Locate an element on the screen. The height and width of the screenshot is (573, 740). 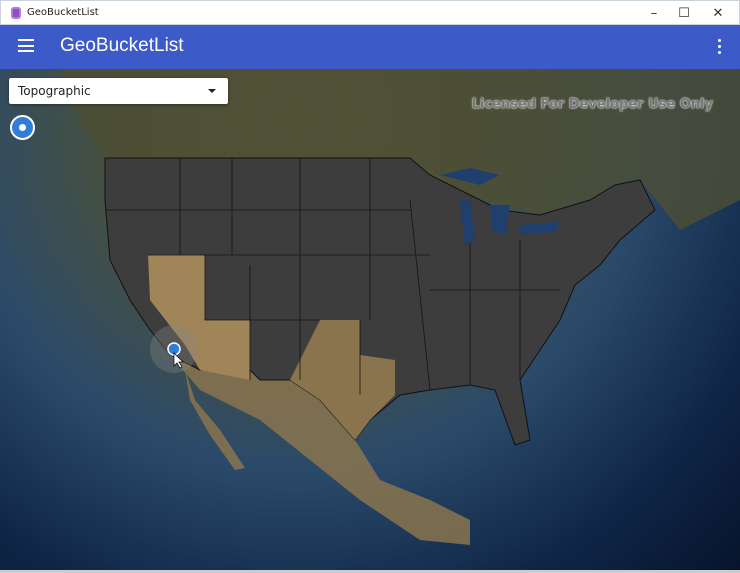
locate-icon is located at coordinates (22, 127).